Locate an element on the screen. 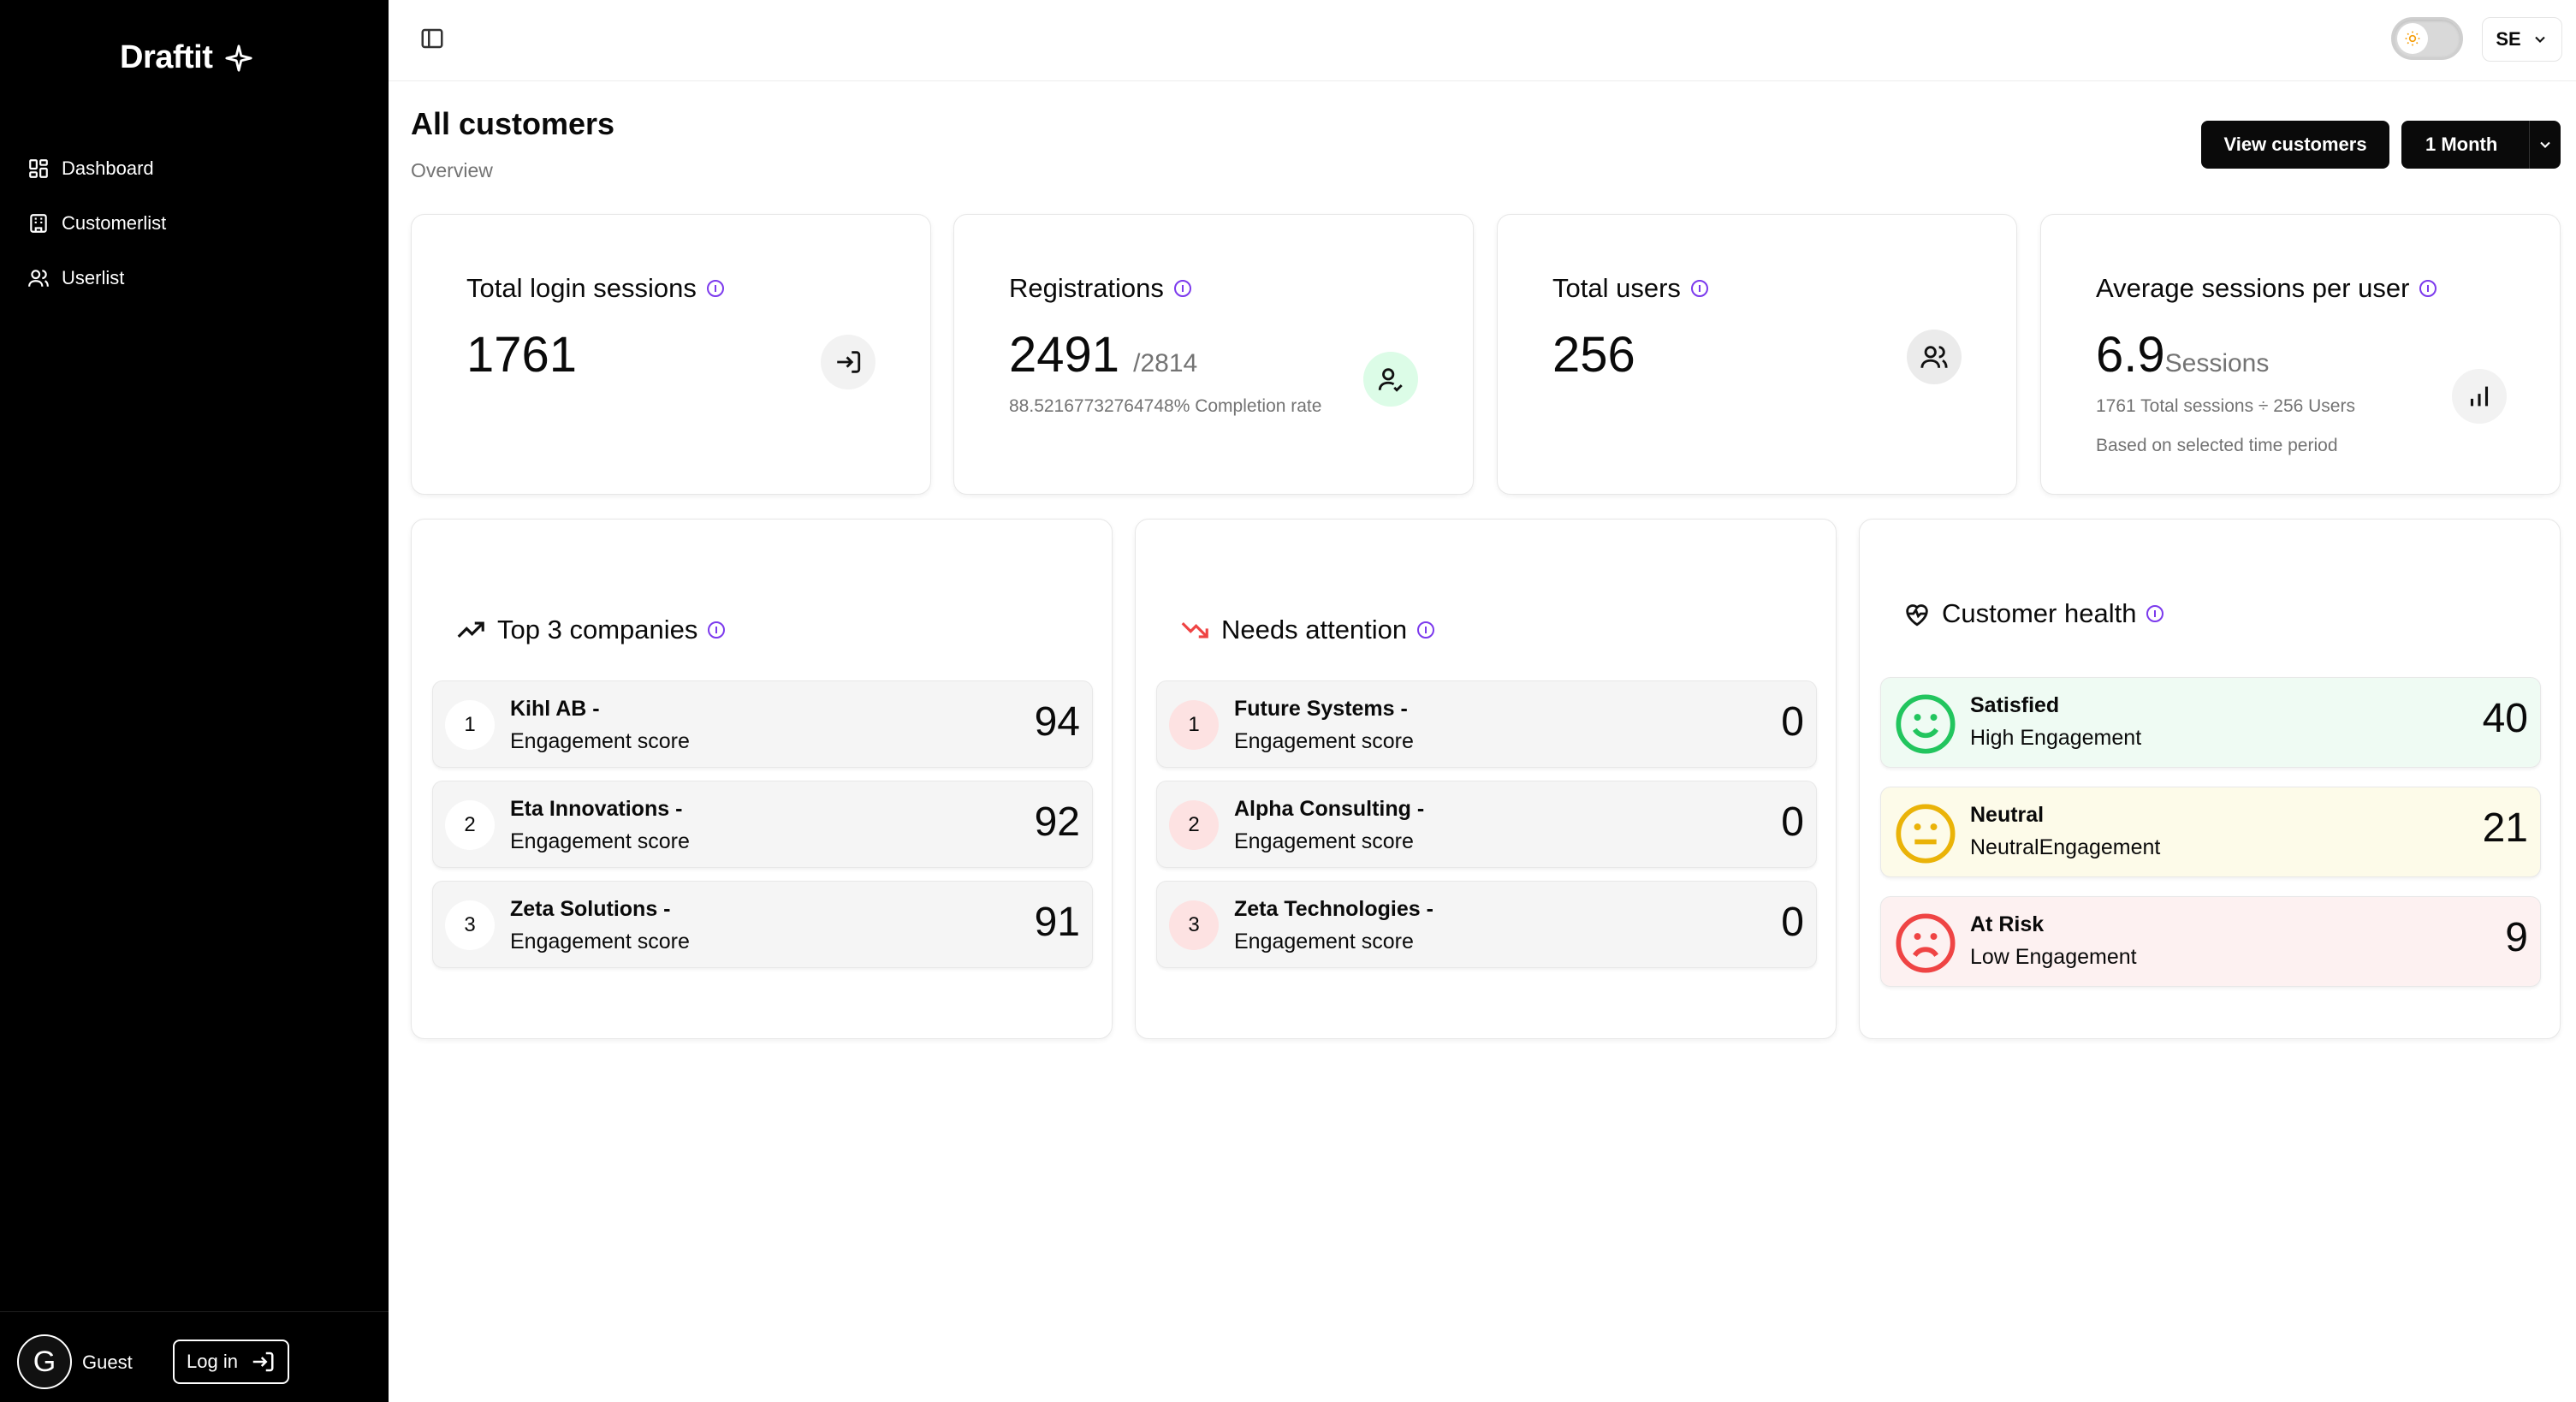 This screenshot has height=1402, width=2576. period-select: 1 Month is located at coordinates (2481, 145).